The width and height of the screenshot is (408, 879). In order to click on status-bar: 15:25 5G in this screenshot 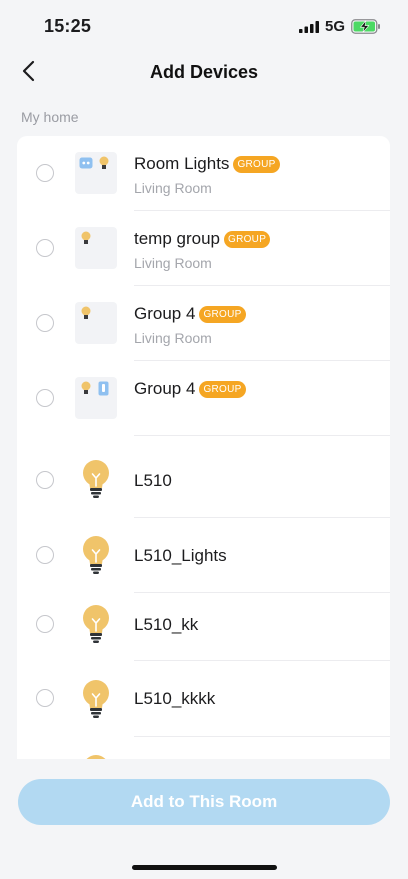, I will do `click(204, 26)`.